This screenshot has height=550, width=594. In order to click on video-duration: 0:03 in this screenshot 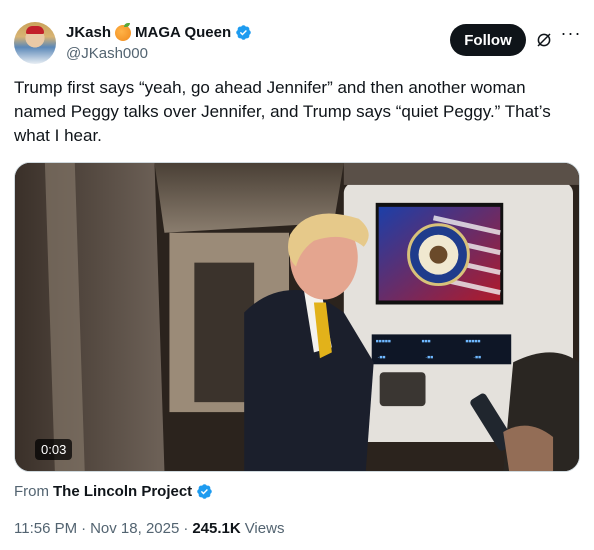, I will do `click(54, 449)`.